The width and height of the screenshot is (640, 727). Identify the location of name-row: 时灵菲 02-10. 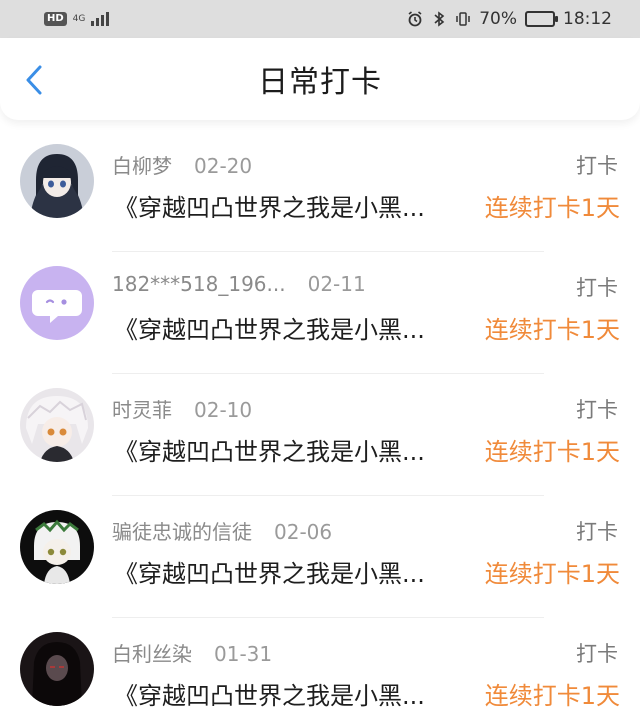
(182, 408).